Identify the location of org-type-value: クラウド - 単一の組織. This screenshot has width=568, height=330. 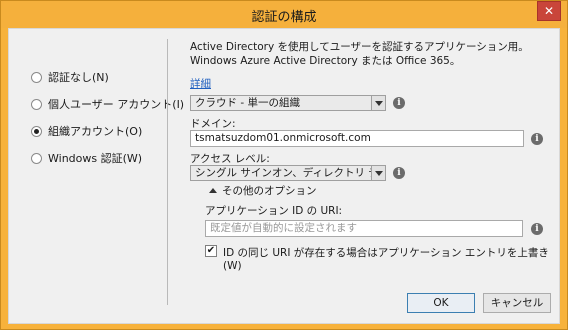
(247, 103).